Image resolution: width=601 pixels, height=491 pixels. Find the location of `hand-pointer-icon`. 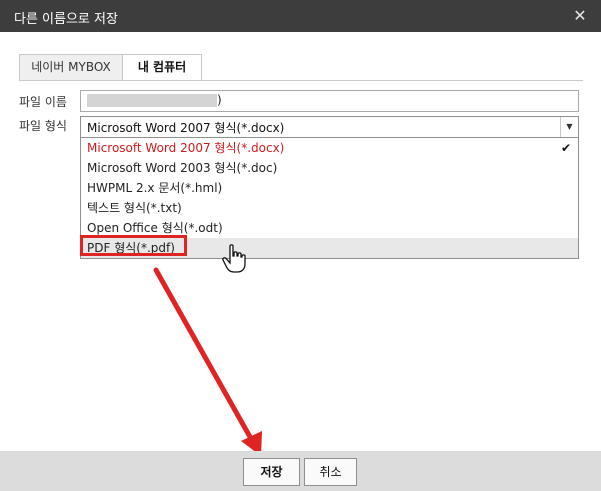

hand-pointer-icon is located at coordinates (234, 258).